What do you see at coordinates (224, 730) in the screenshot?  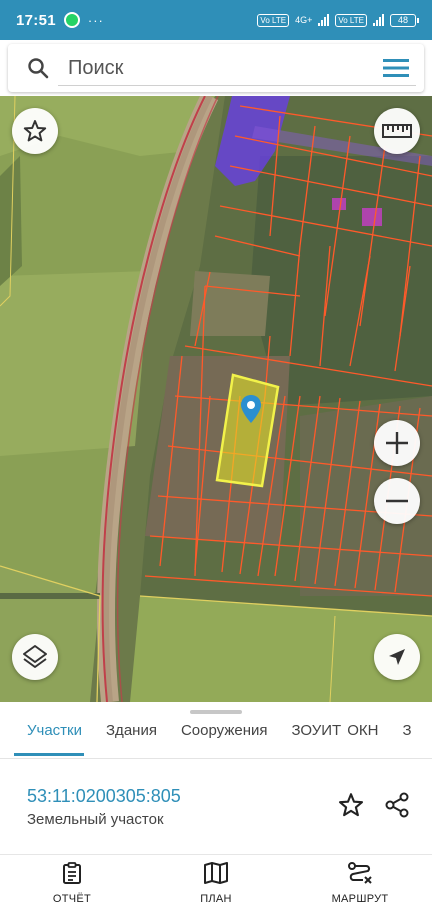 I see `tab-label: Сооружения` at bounding box center [224, 730].